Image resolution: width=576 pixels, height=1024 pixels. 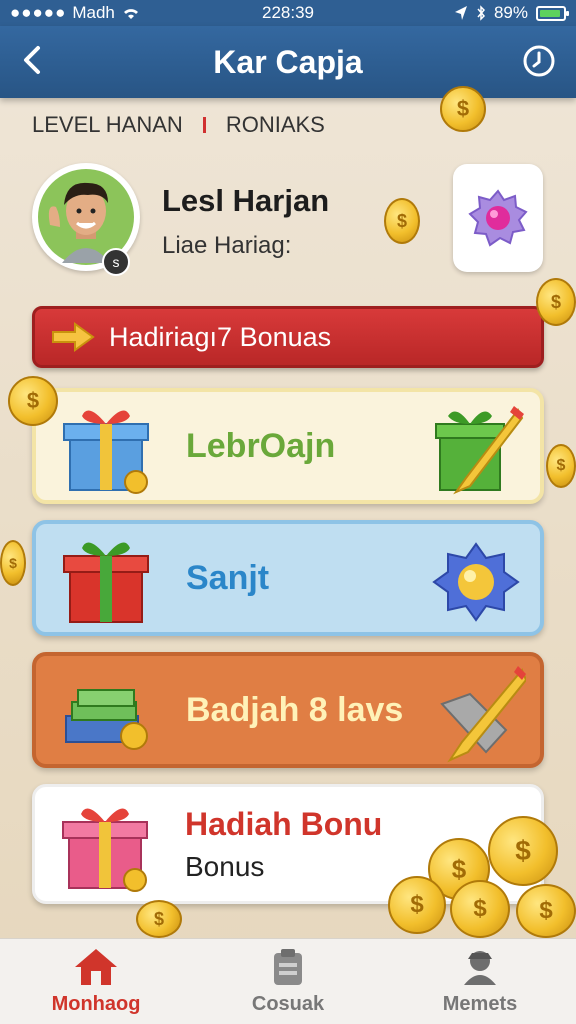 What do you see at coordinates (288, 13) in the screenshot?
I see `status-bar: ●●●●● Madh 228:39 89%` at bounding box center [288, 13].